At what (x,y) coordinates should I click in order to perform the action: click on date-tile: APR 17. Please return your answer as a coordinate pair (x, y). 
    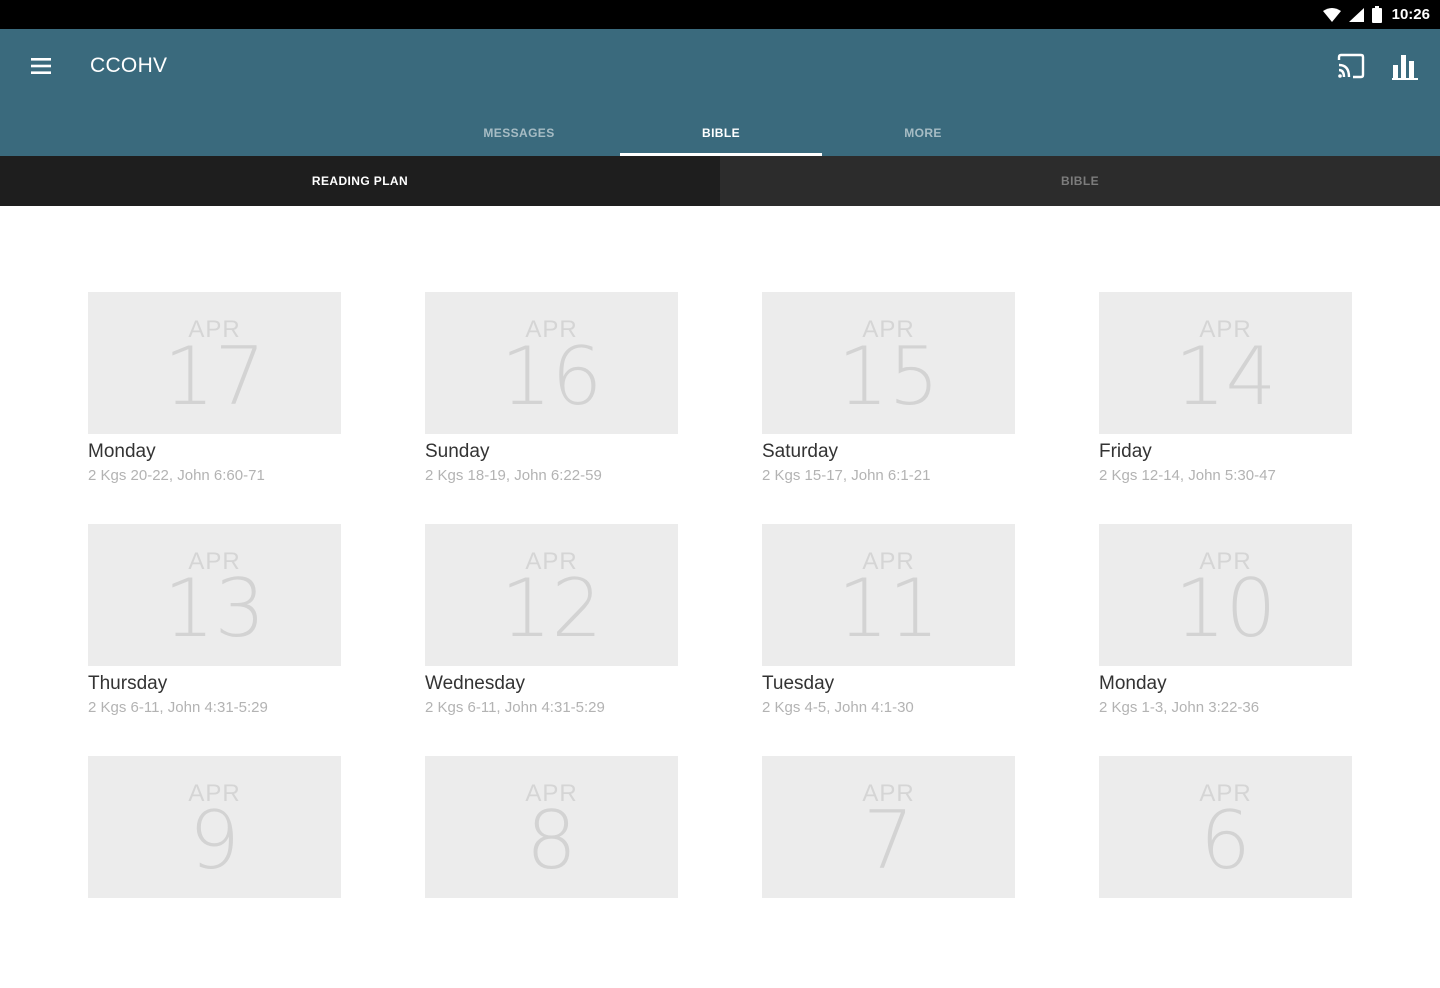
    Looking at the image, I should click on (214, 363).